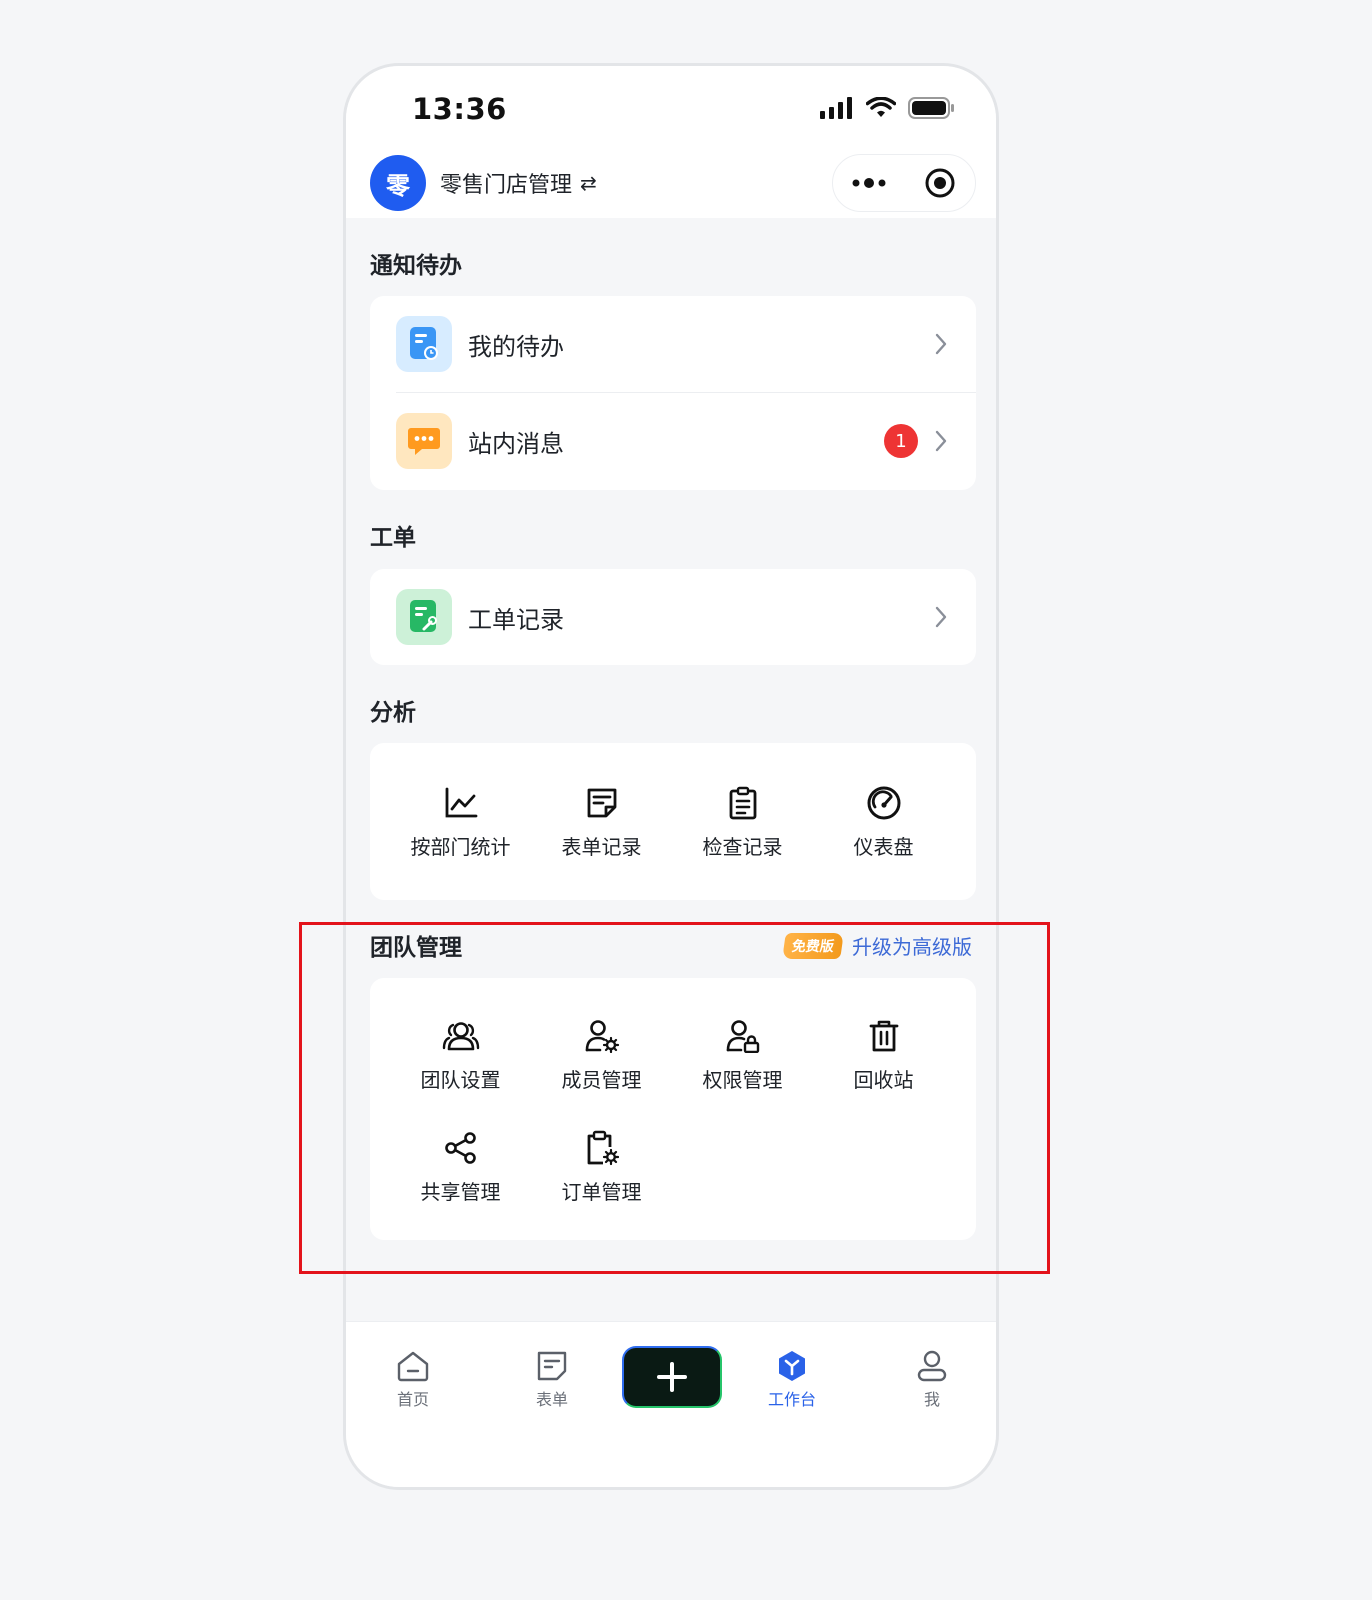 This screenshot has width=1372, height=1600. I want to click on status-time: 13:36, so click(459, 109).